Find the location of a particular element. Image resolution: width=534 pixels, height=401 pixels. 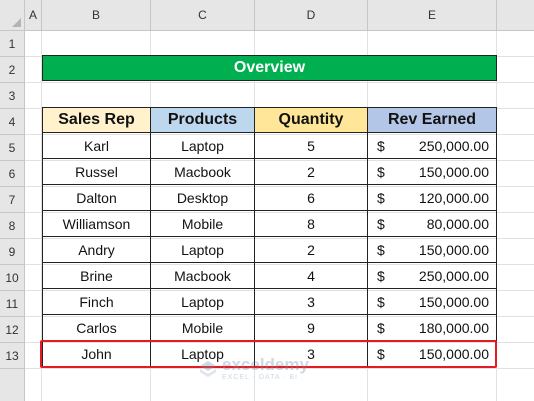

cell-sales-rep: Russel is located at coordinates (96, 172).